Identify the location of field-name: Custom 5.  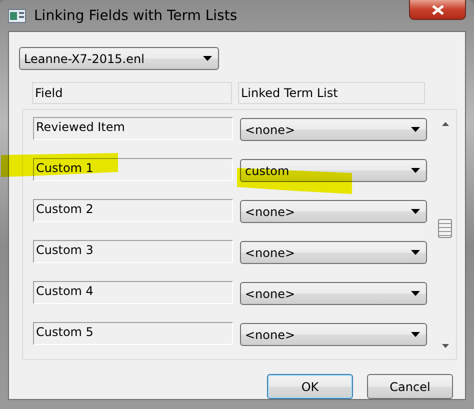
(133, 333).